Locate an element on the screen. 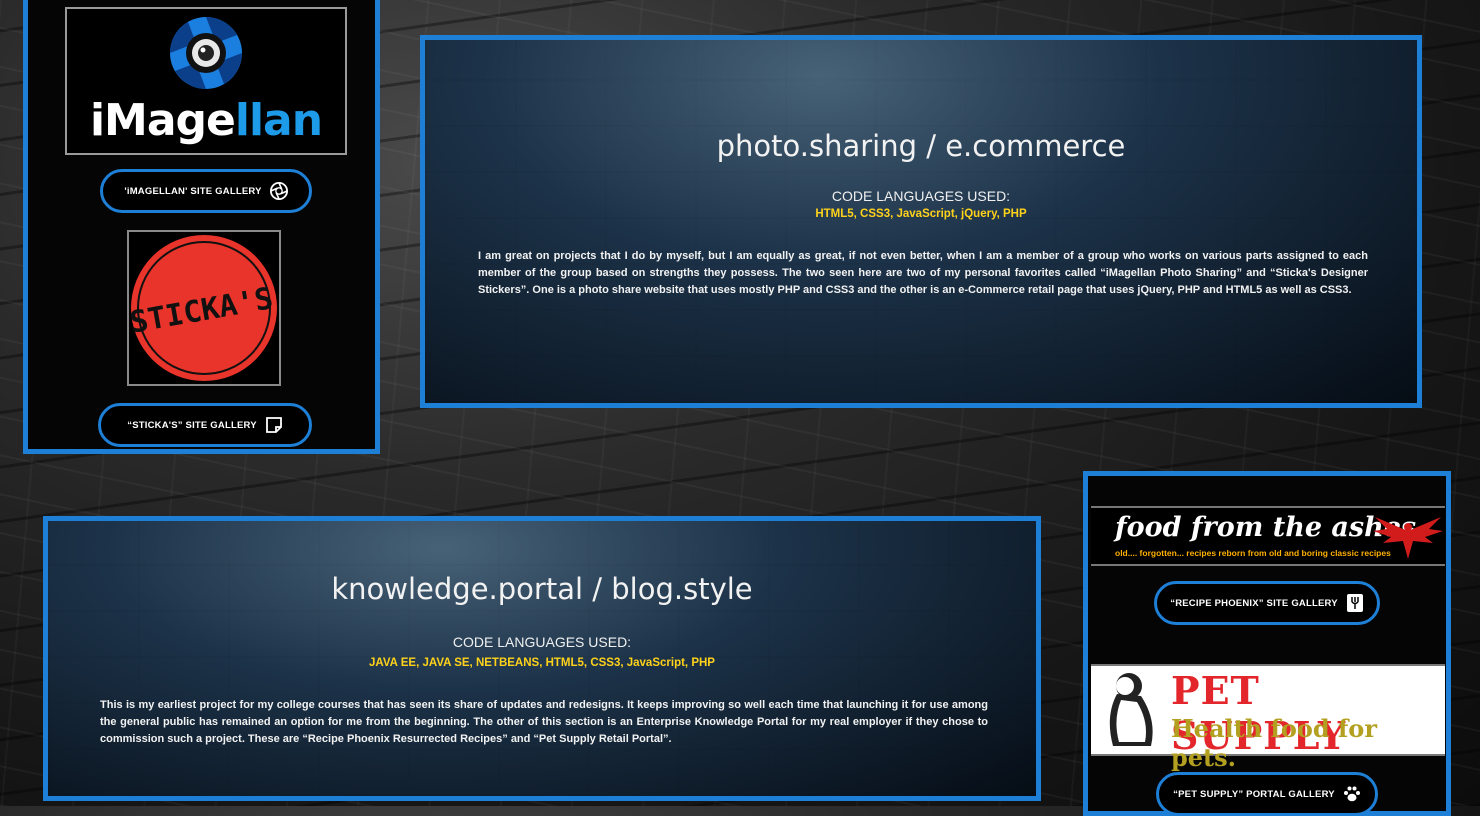  phoenix-icon is located at coordinates (1408, 538).